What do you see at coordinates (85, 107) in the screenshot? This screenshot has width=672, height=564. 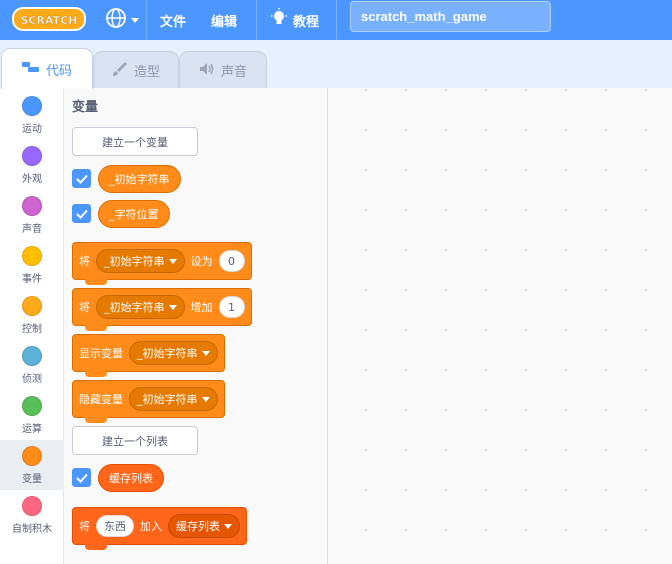 I see `section-title: 变量` at bounding box center [85, 107].